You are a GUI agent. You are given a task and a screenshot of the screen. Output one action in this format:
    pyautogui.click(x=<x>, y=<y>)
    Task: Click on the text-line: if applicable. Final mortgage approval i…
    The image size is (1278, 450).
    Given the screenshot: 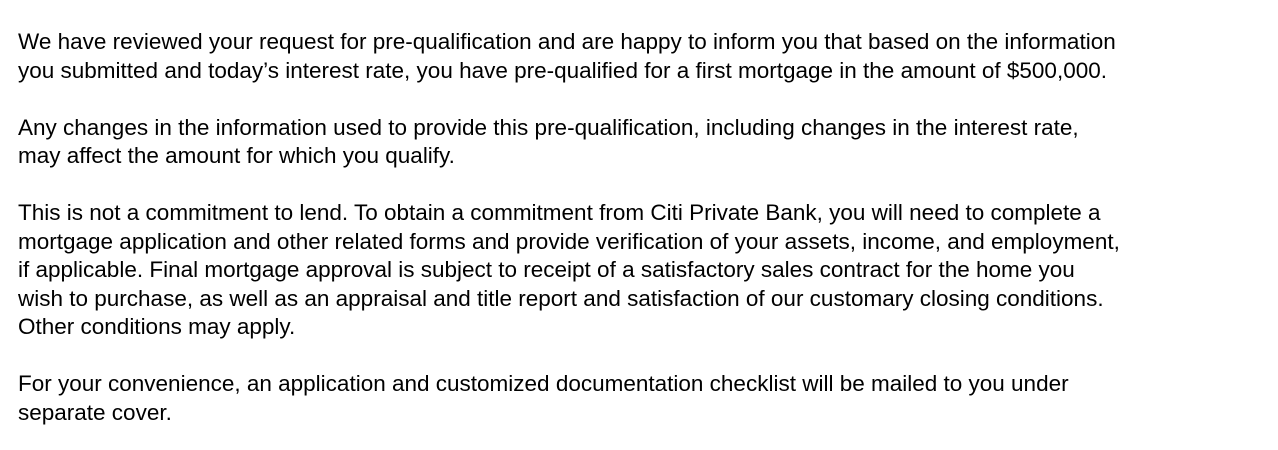 What is the action you would take?
    pyautogui.click(x=546, y=269)
    